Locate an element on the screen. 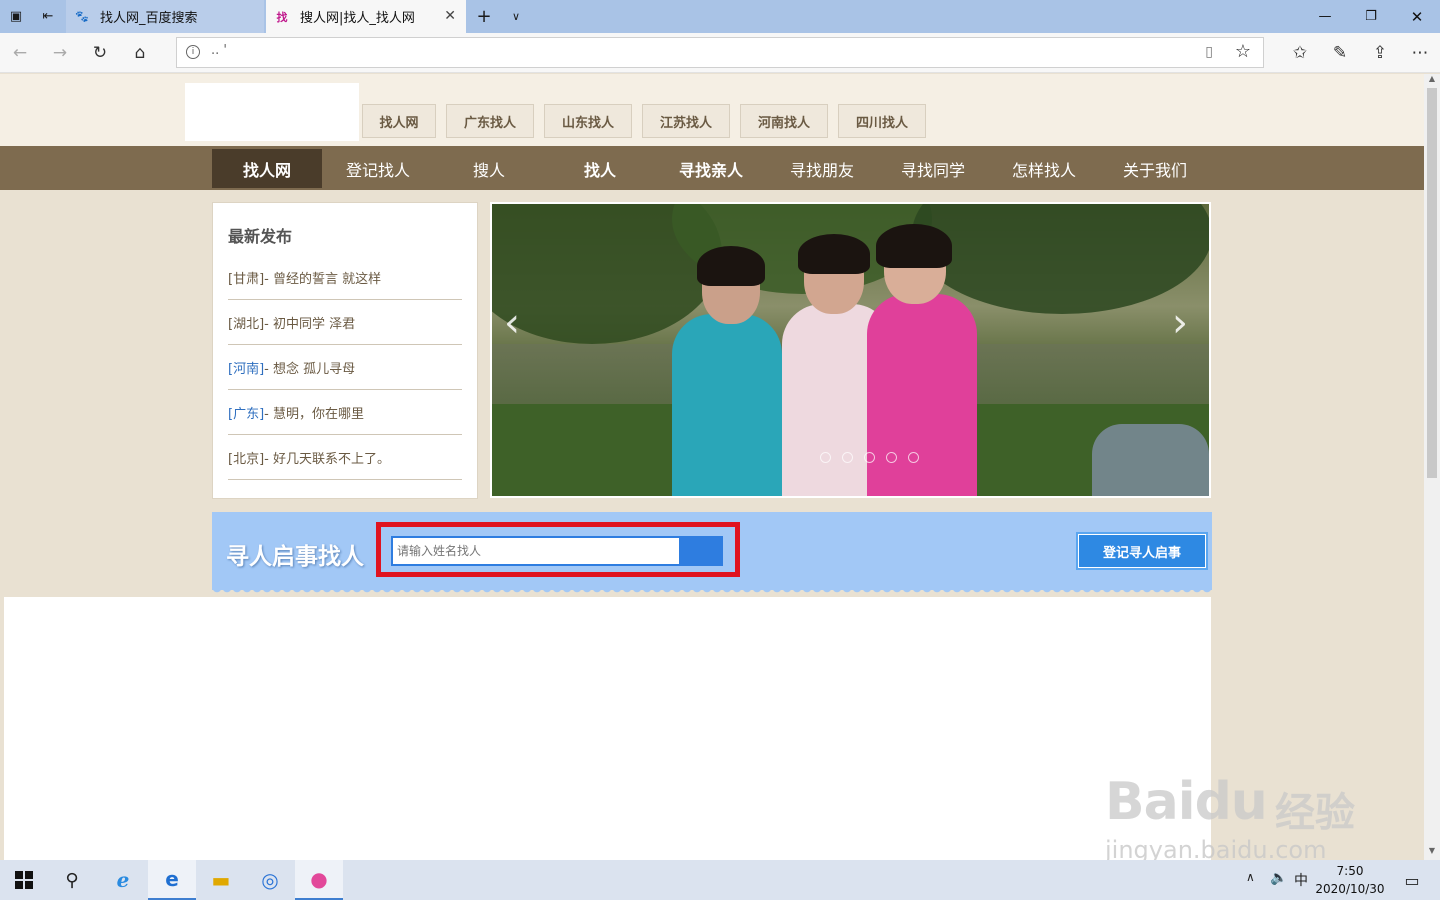 Image resolution: width=1440 pixels, height=900 pixels. windows-taskbar: ⚲ ℯ e ▬ ◎ ● ∧ 🔈 中 7:50 2020/10/30 ▭ is located at coordinates (720, 880).